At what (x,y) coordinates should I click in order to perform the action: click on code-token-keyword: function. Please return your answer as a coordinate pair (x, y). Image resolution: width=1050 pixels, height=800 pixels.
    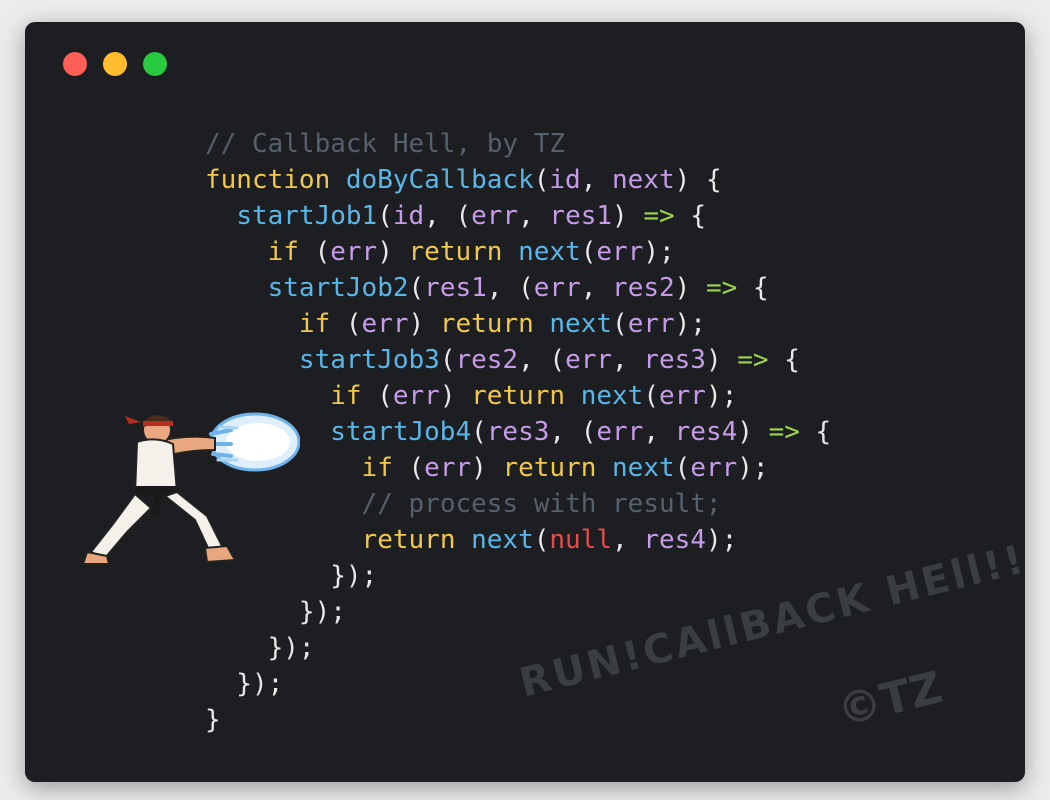
    Looking at the image, I should click on (268, 180).